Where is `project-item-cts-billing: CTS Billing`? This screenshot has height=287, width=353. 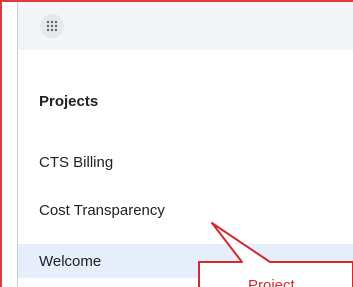 project-item-cts-billing: CTS Billing is located at coordinates (185, 162).